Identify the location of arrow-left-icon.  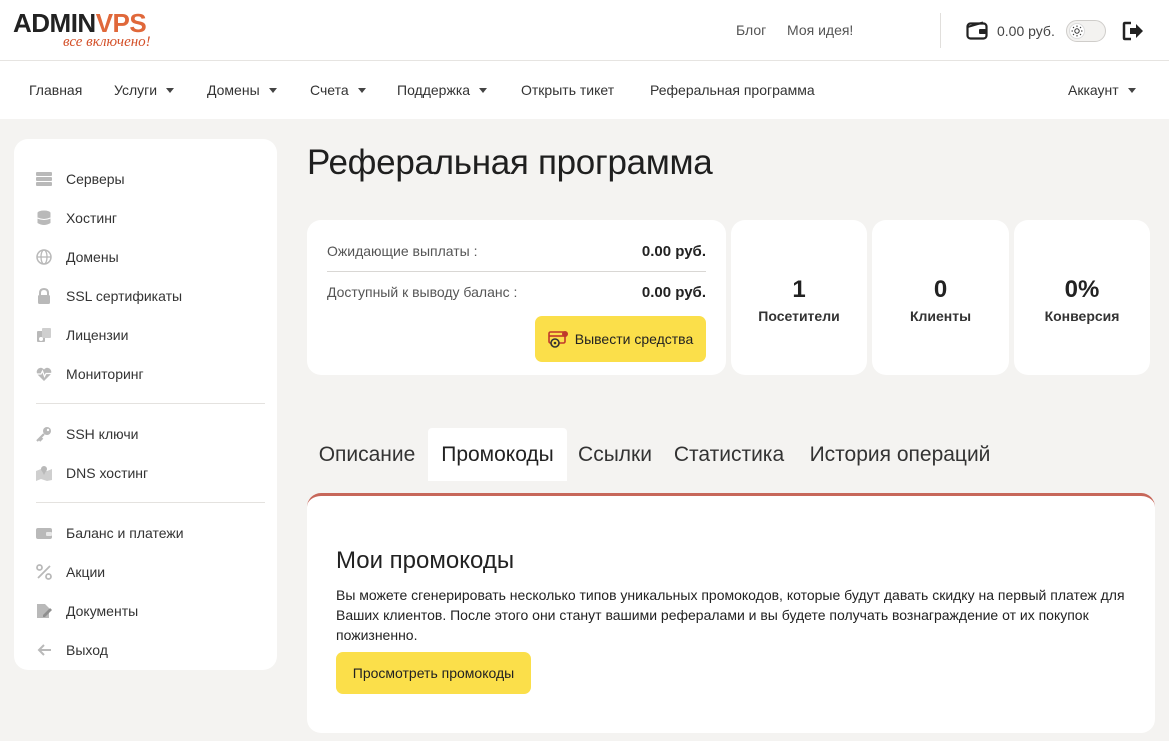
(44, 650).